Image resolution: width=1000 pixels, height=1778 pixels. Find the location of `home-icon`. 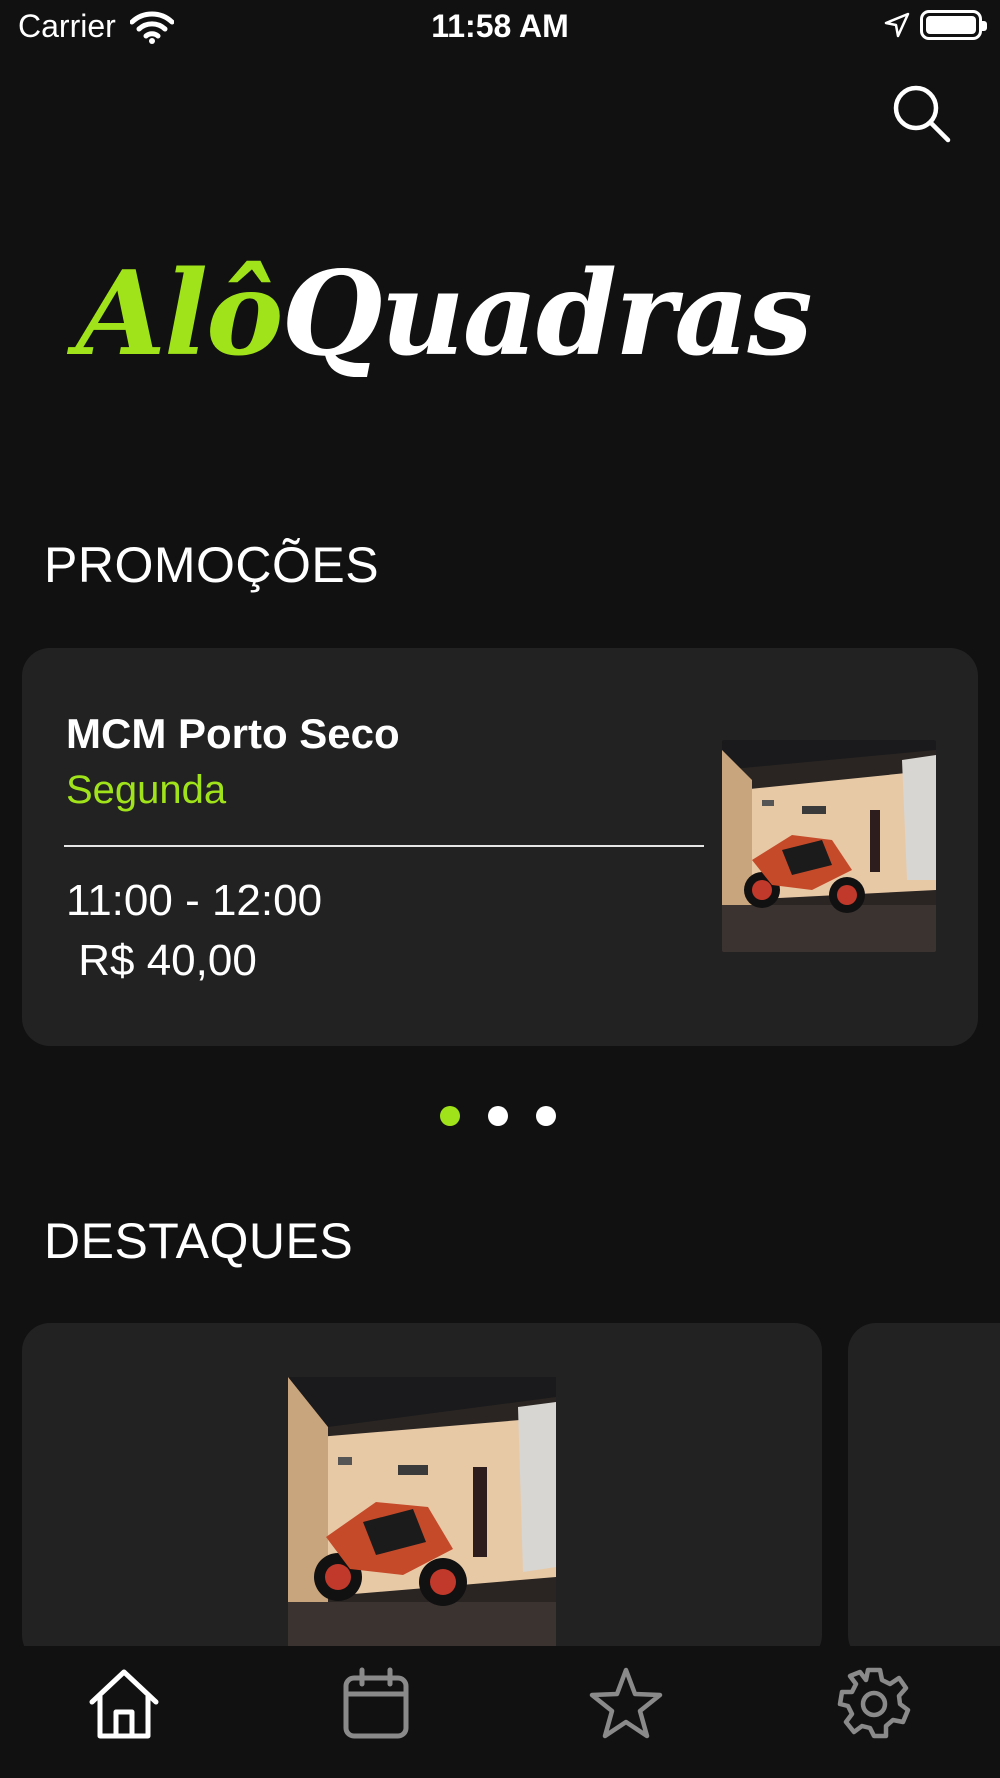

home-icon is located at coordinates (124, 1704).